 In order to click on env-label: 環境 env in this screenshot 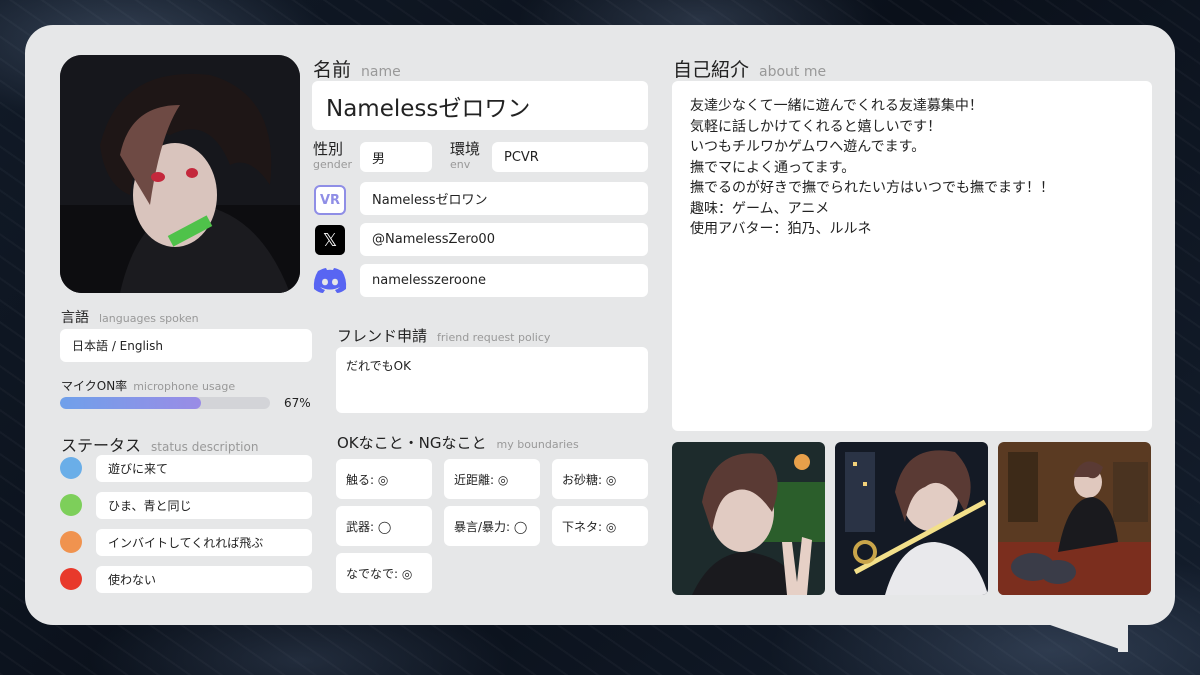, I will do `click(465, 156)`.